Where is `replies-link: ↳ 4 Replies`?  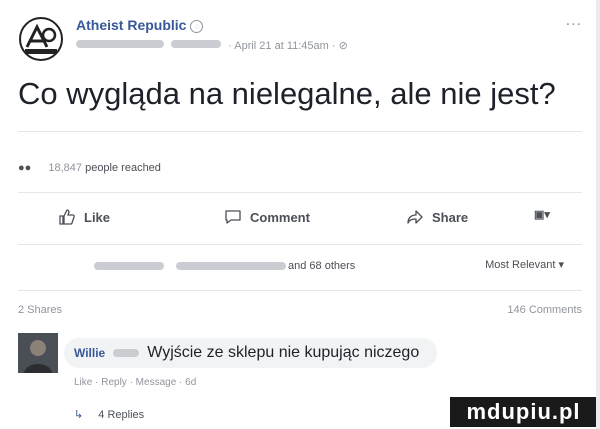
replies-link: ↳ 4 Replies is located at coordinates (109, 414).